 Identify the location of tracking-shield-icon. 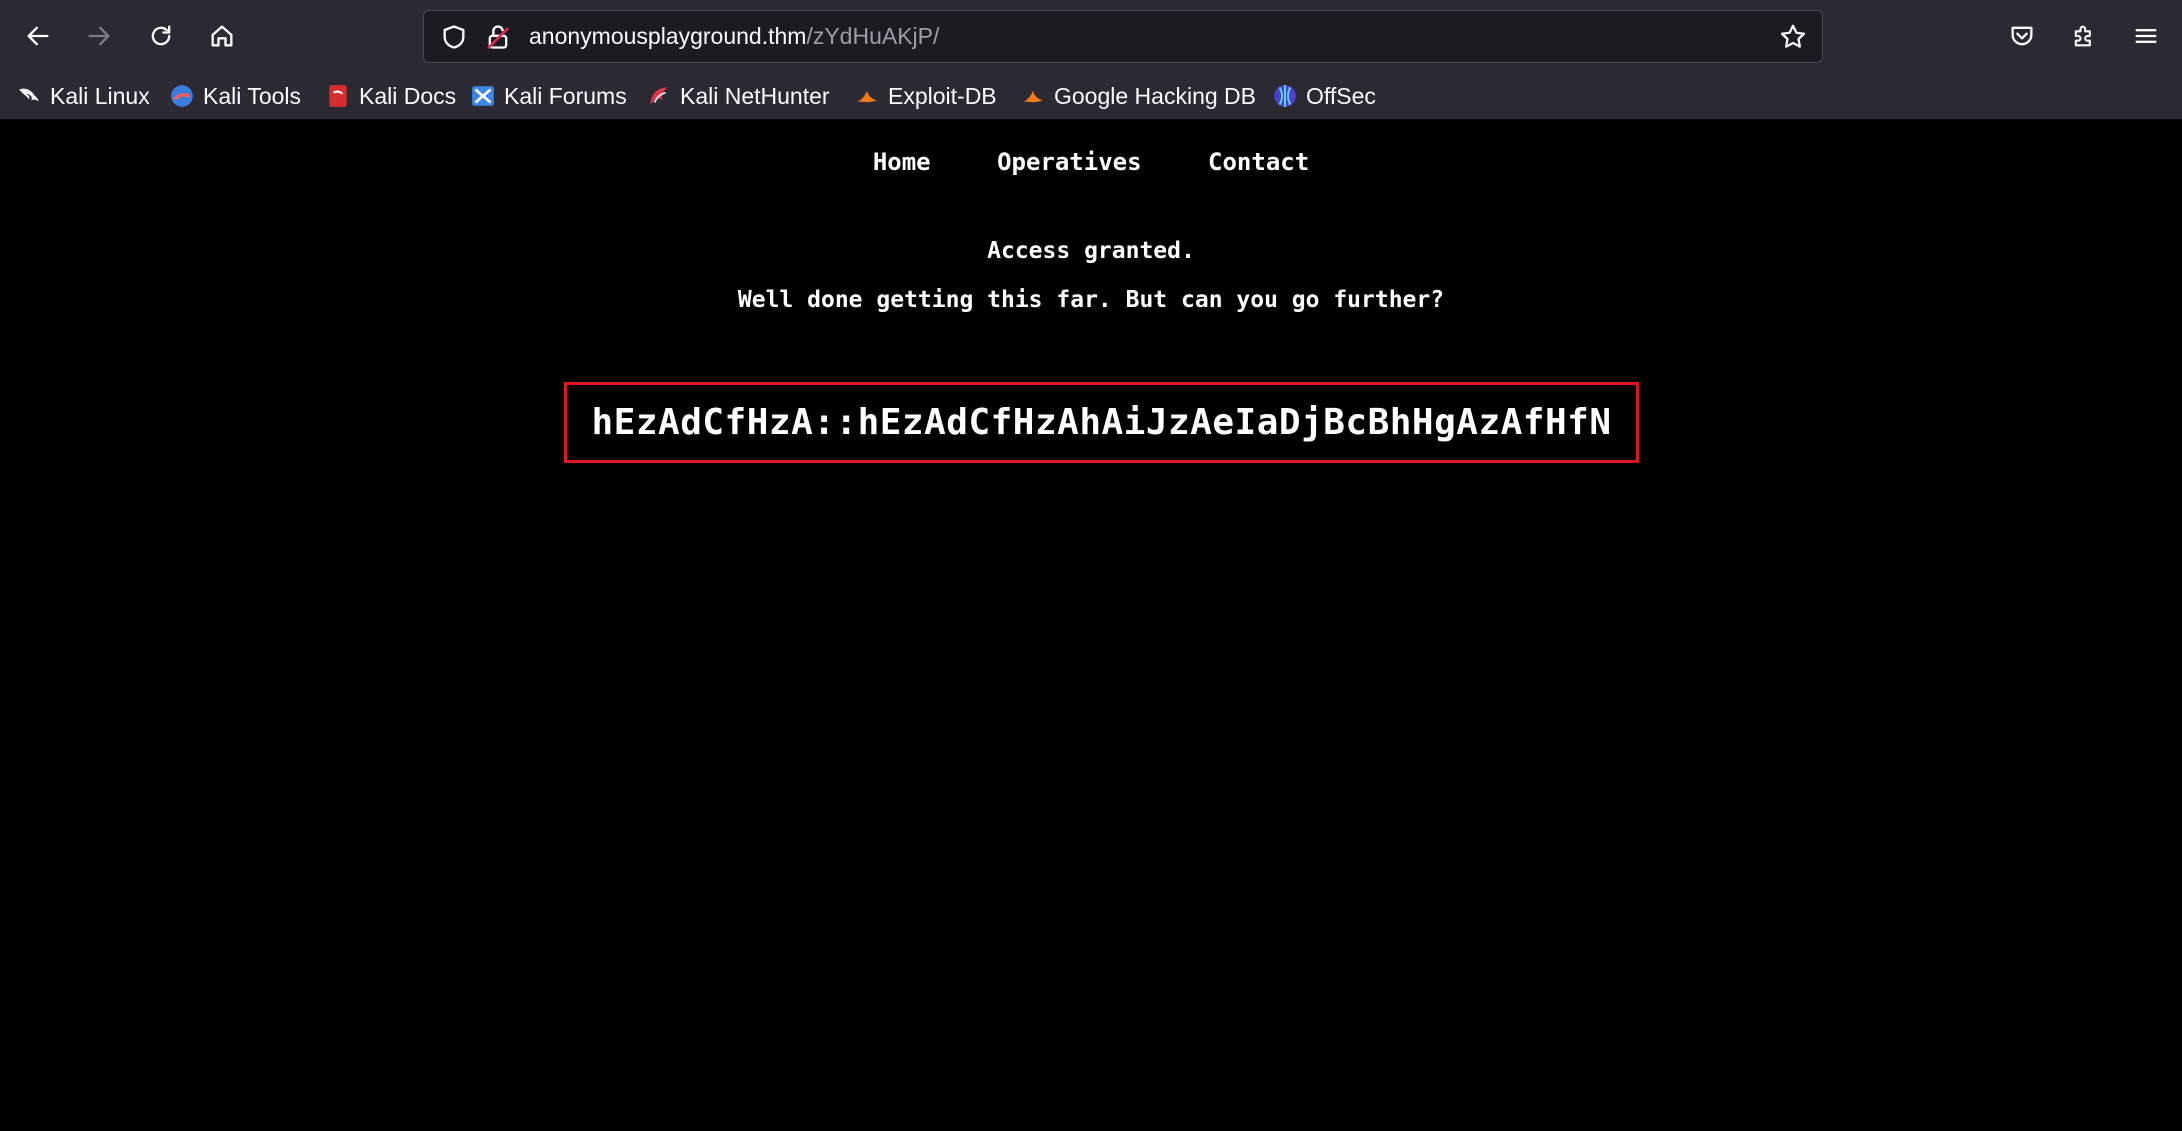
(454, 37).